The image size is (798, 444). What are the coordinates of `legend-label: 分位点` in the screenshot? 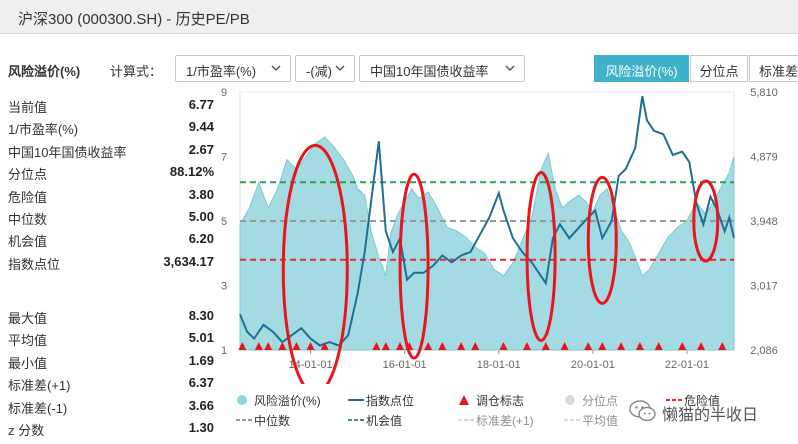 It's located at (600, 401).